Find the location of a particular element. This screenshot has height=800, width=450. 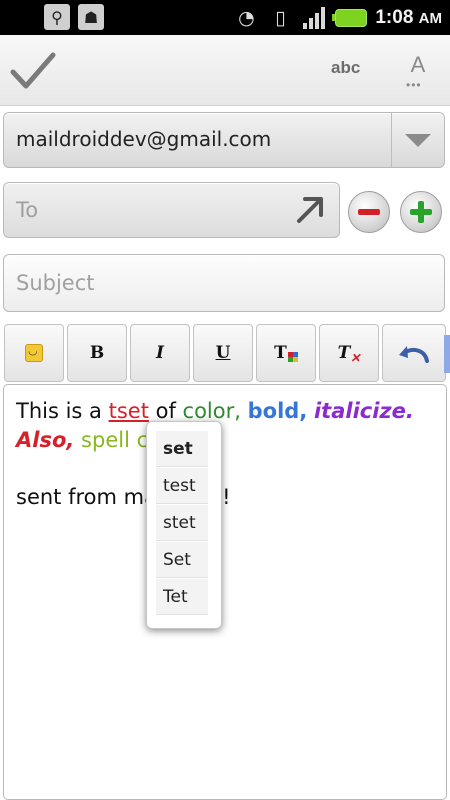

remove-recipient-button is located at coordinates (369, 212).